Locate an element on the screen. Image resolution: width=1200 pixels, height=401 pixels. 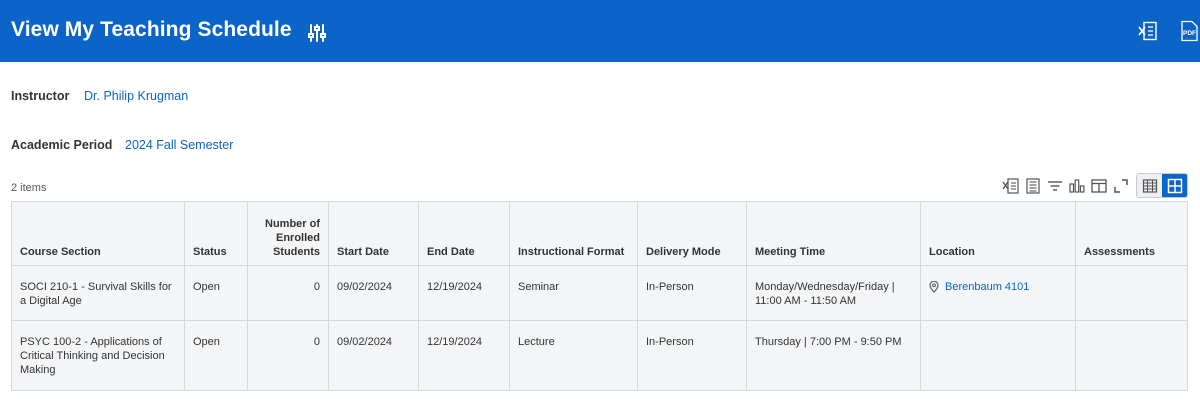
column-header-start-date: Start Date is located at coordinates (373, 233).